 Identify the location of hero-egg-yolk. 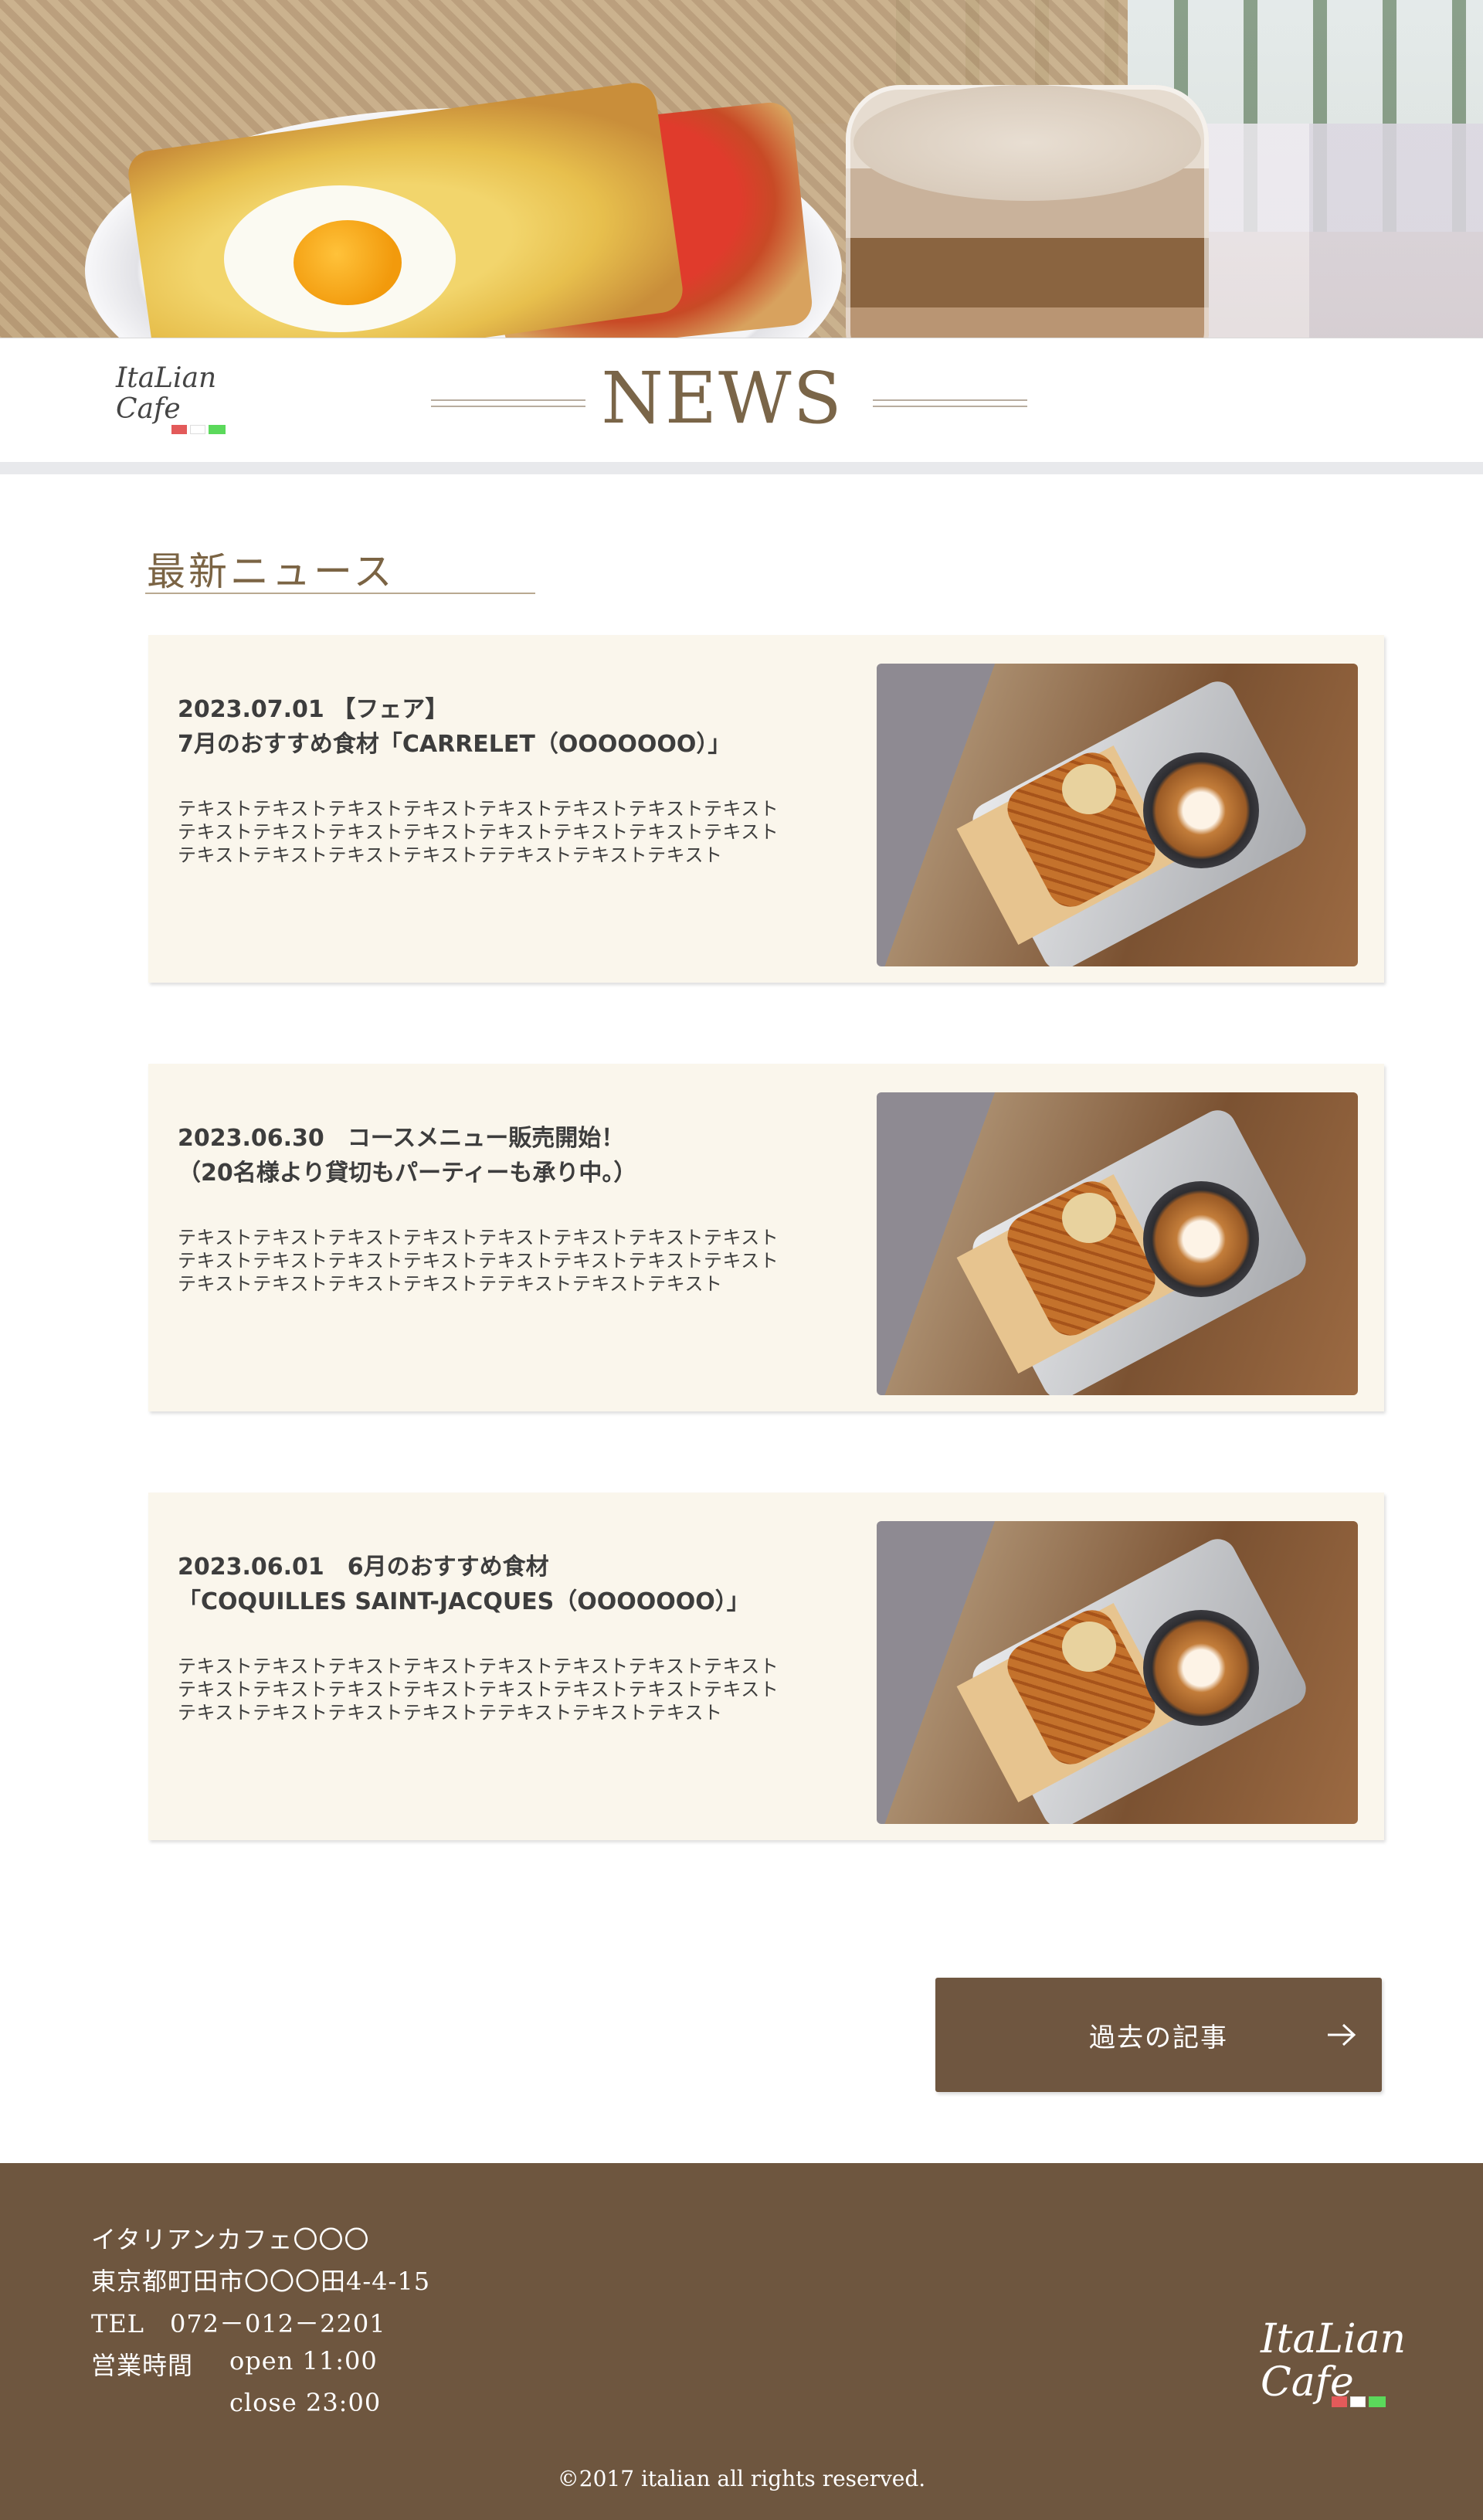
(348, 262).